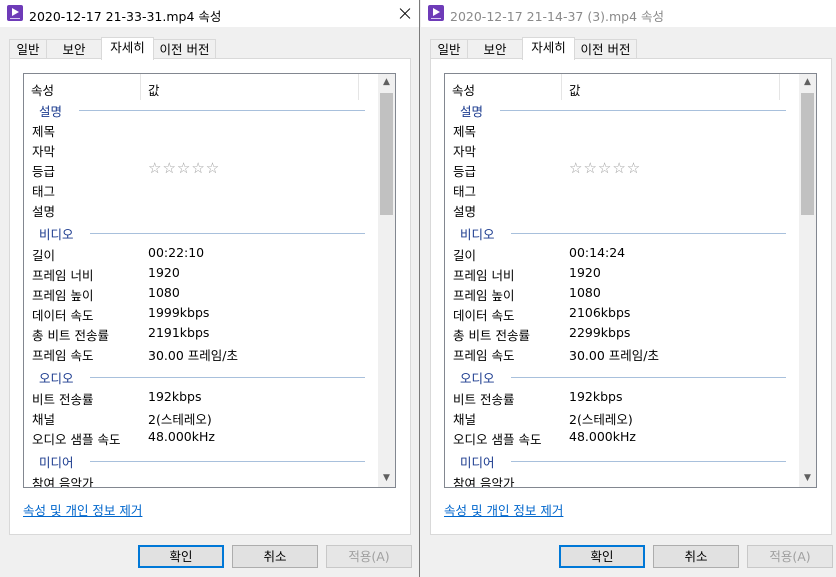  Describe the element at coordinates (179, 332) in the screenshot. I see `property-value: 2191kbps` at that location.